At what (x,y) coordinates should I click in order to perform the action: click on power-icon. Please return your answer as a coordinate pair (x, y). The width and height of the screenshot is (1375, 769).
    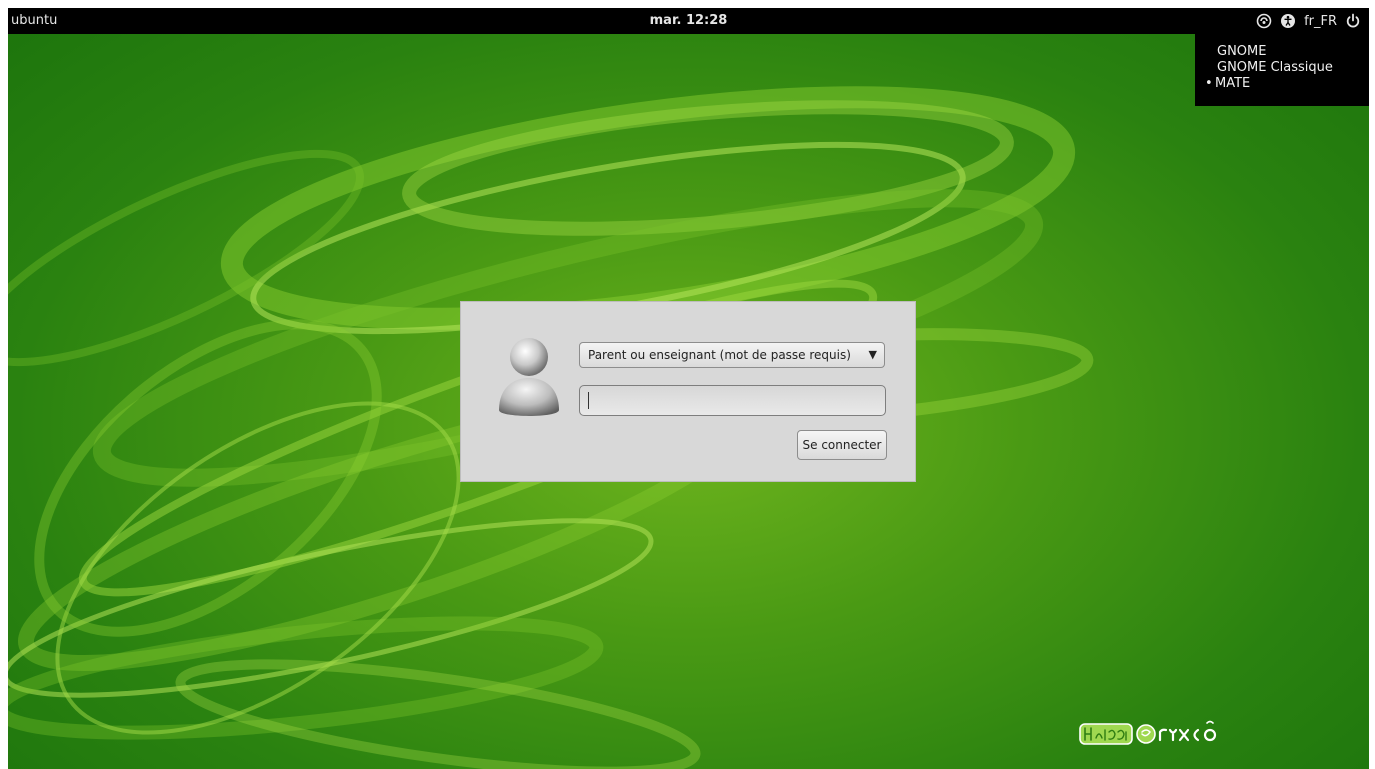
    Looking at the image, I should click on (1353, 21).